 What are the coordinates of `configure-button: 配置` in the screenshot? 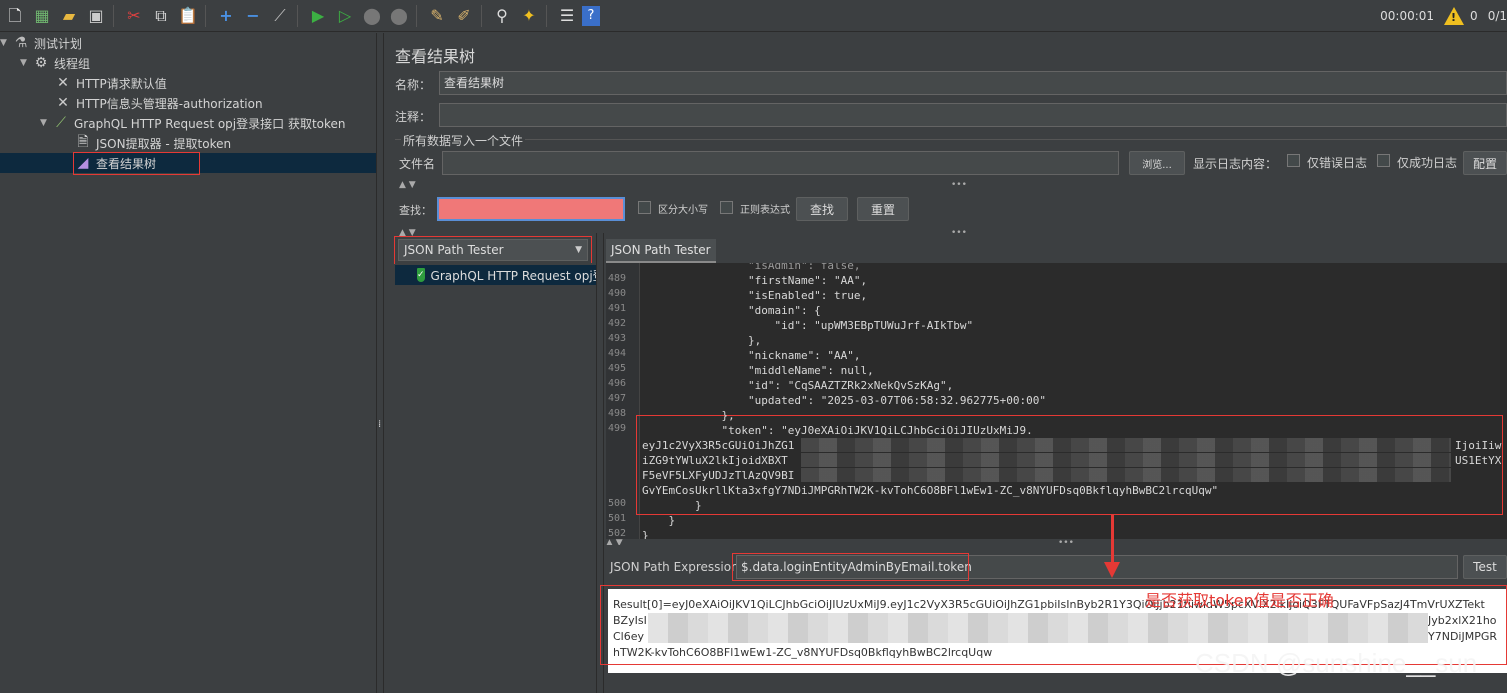 It's located at (1485, 163).